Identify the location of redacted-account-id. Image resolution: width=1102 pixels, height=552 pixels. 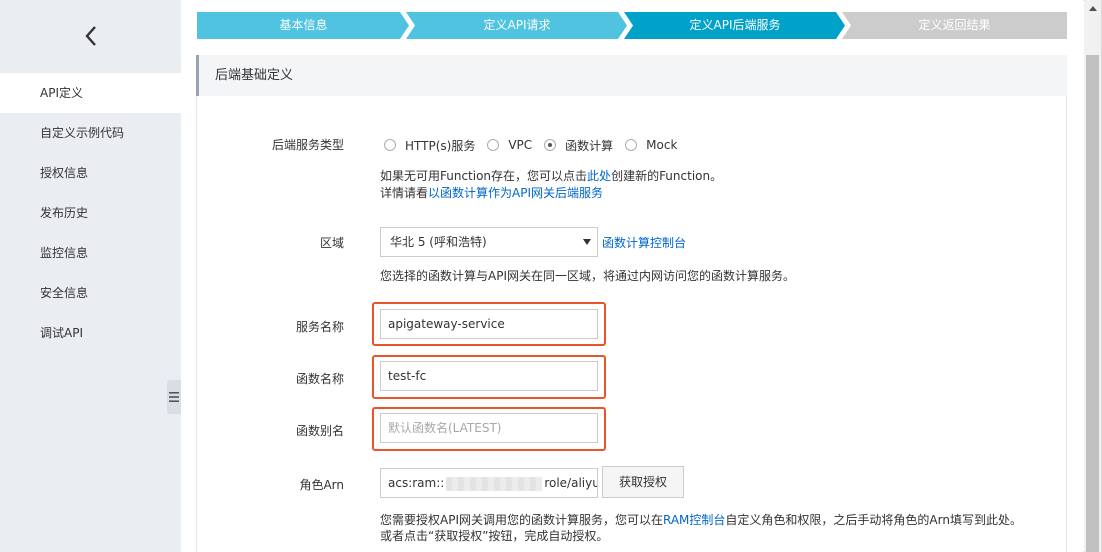
(494, 483).